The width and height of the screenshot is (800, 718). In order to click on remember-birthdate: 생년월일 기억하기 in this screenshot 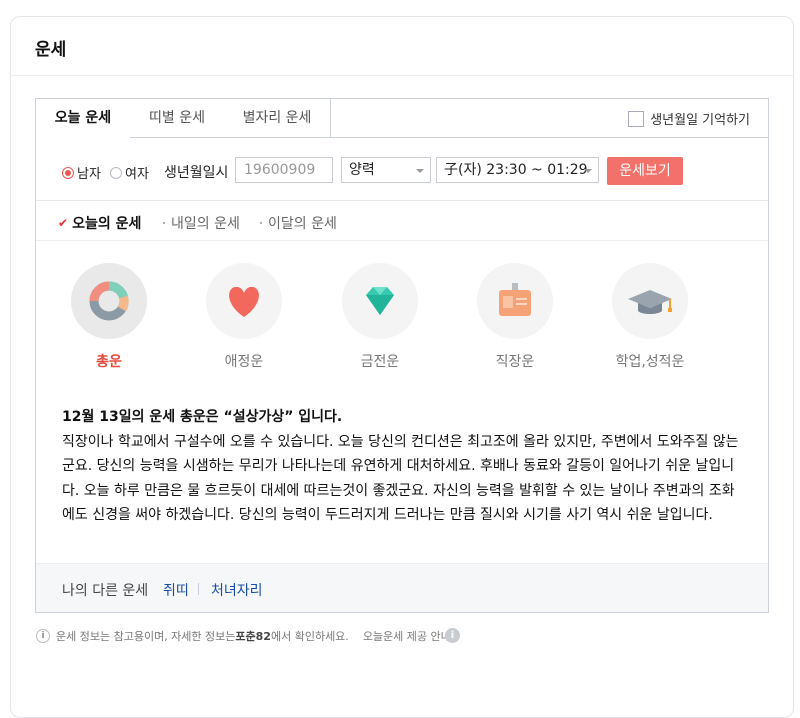, I will do `click(689, 118)`.